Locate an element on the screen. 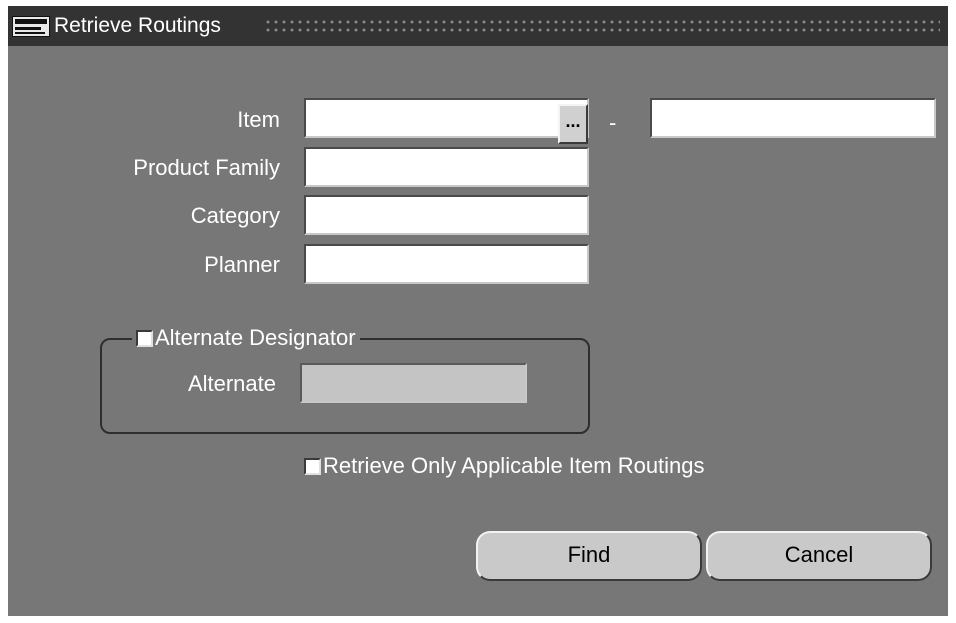  title-bar: Retrieve Routings is located at coordinates (478, 26).